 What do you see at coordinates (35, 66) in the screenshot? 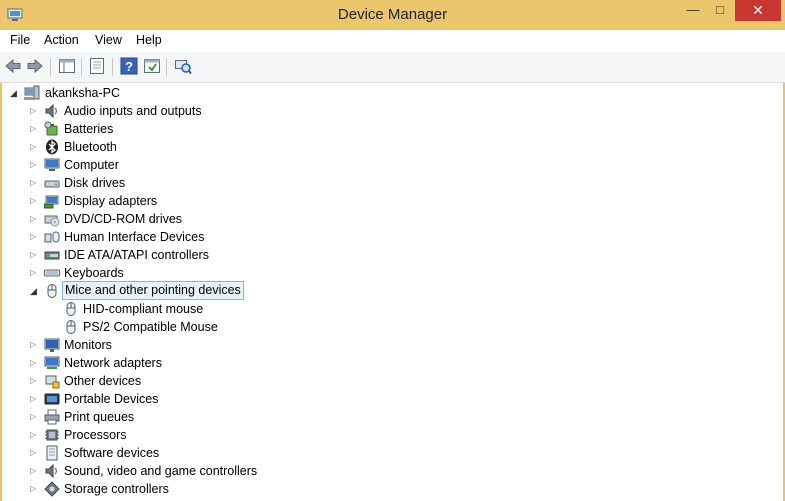
I see `forward-arrow-icon` at bounding box center [35, 66].